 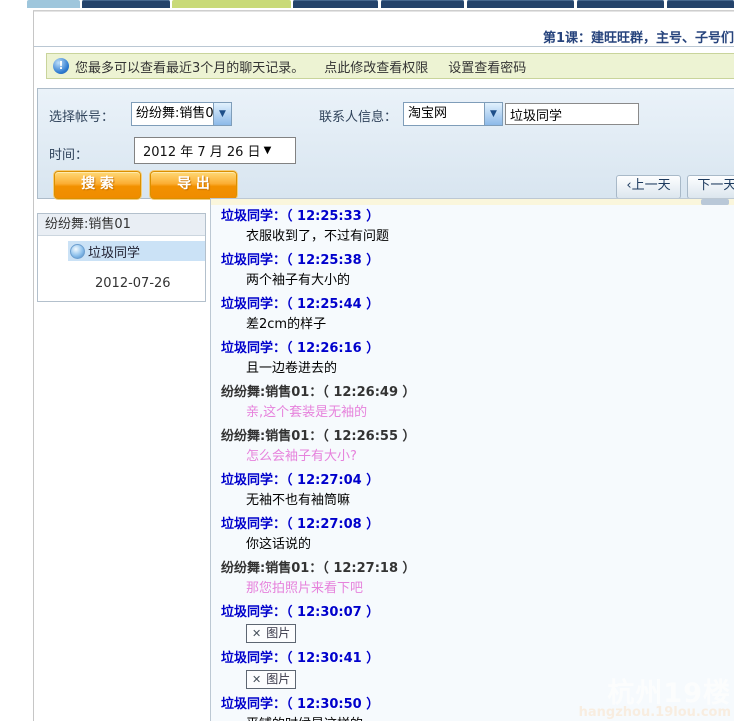 I want to click on message-body: 那您拍照片来看下吧, so click(x=305, y=588).